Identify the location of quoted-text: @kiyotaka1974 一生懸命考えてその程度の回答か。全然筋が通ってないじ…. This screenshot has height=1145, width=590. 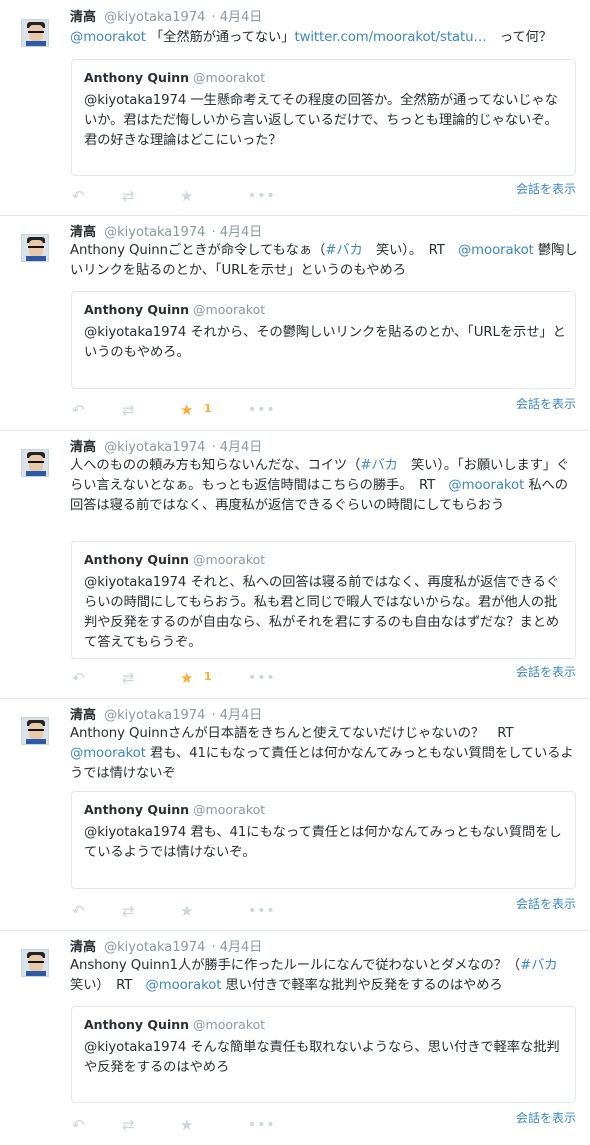
(321, 120).